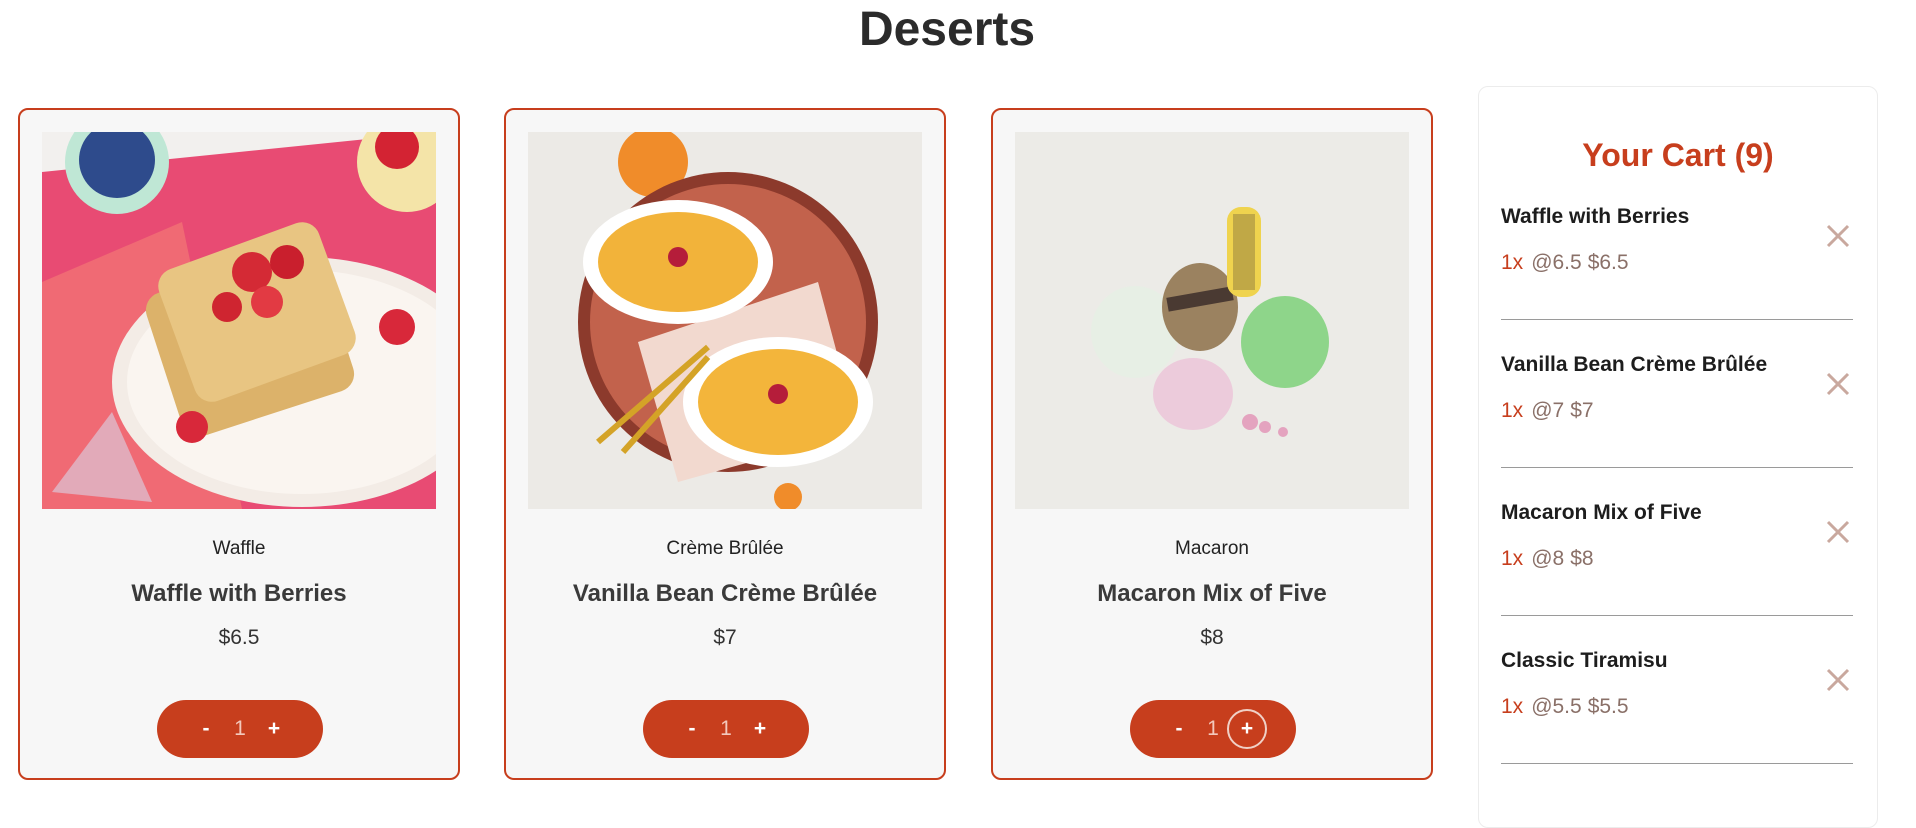  Describe the element at coordinates (725, 593) in the screenshot. I see `product-name: Vanilla Bean Crème Brûlée` at that location.